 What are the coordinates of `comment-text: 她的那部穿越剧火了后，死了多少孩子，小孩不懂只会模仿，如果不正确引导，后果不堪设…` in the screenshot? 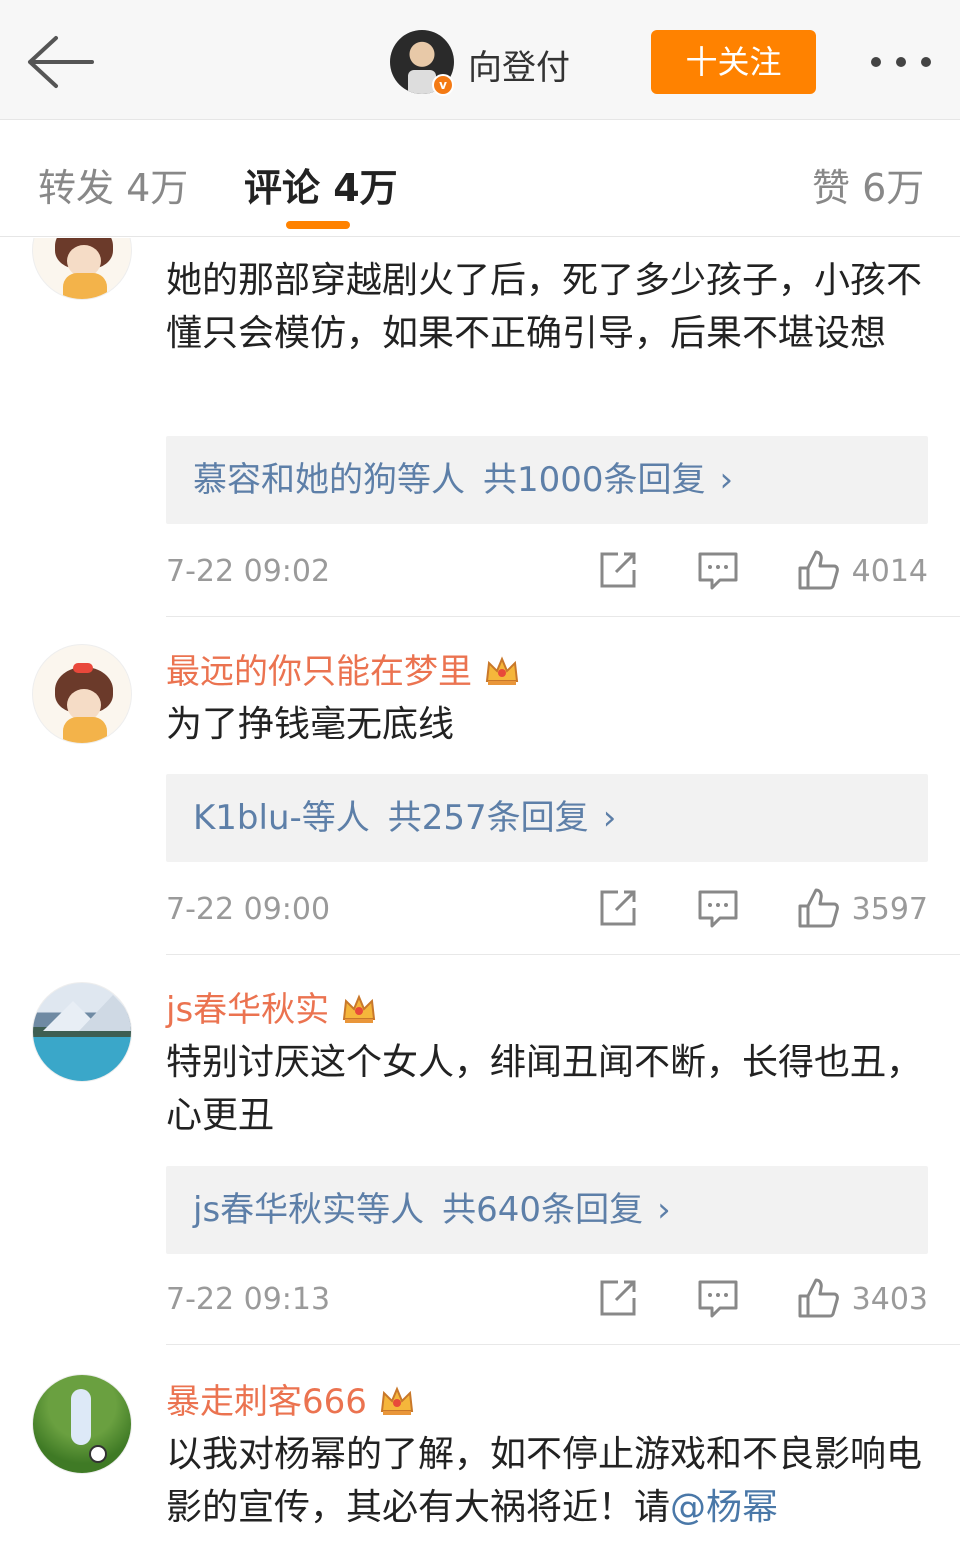 It's located at (544, 307).